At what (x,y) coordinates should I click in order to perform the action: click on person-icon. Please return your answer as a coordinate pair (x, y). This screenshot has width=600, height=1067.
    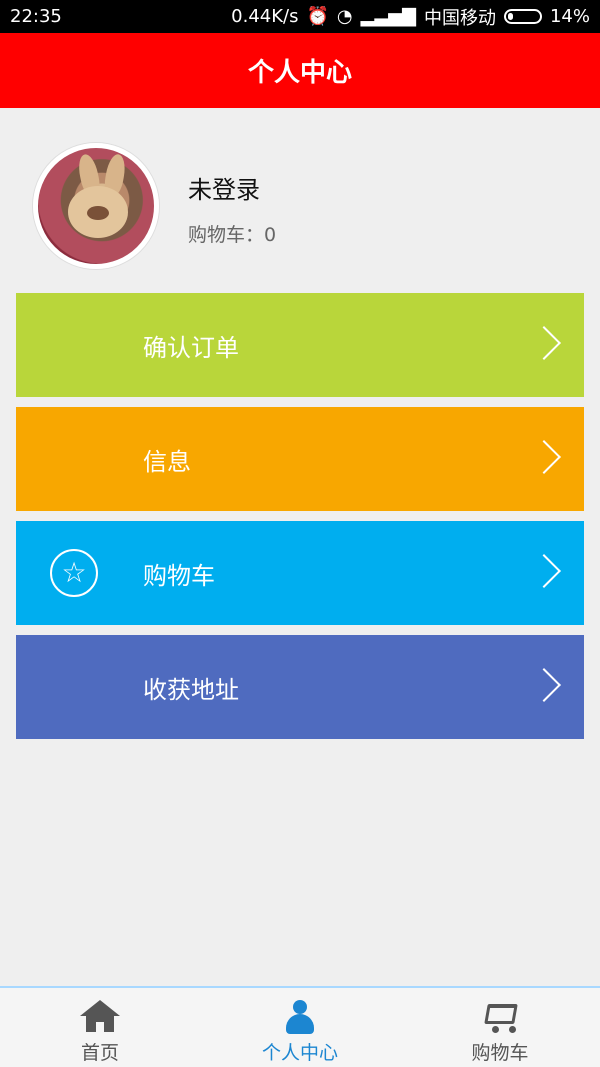
    Looking at the image, I should click on (300, 1017).